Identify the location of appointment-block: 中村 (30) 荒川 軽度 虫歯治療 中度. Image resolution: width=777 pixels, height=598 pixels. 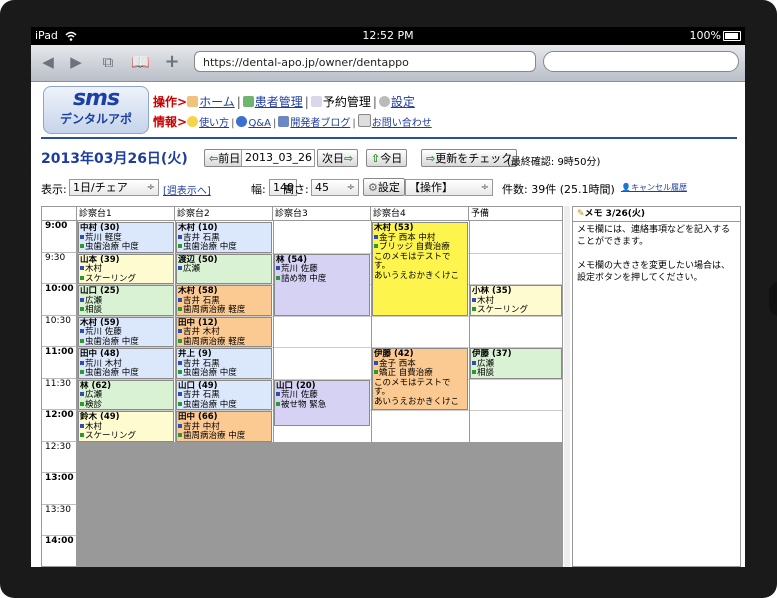
(126, 237).